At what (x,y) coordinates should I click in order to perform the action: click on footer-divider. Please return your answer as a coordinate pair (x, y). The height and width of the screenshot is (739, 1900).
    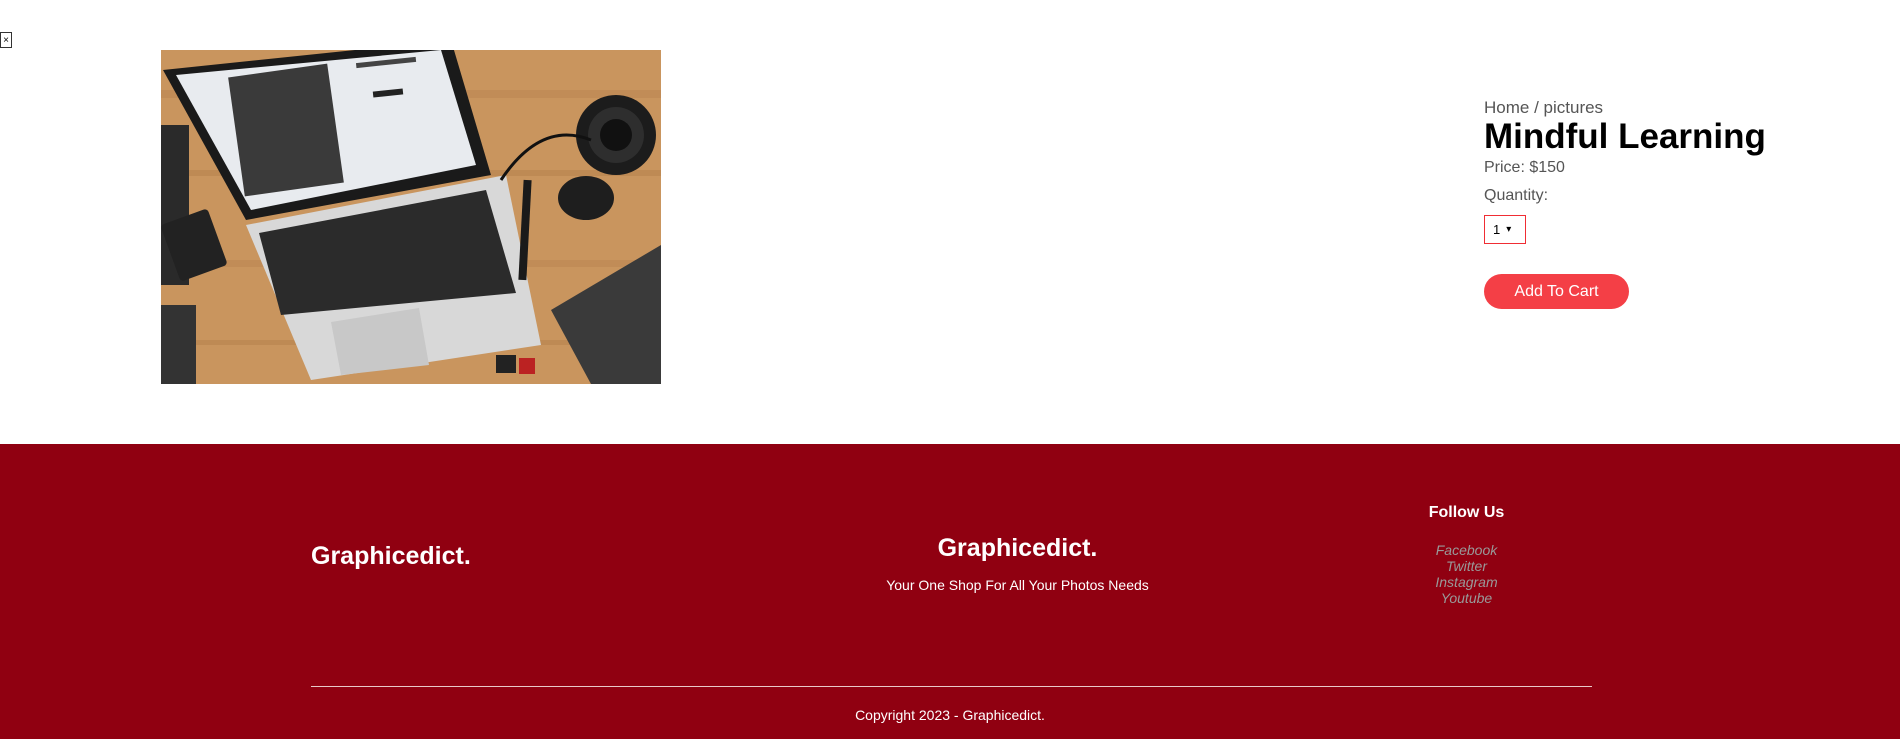
    Looking at the image, I should click on (951, 686).